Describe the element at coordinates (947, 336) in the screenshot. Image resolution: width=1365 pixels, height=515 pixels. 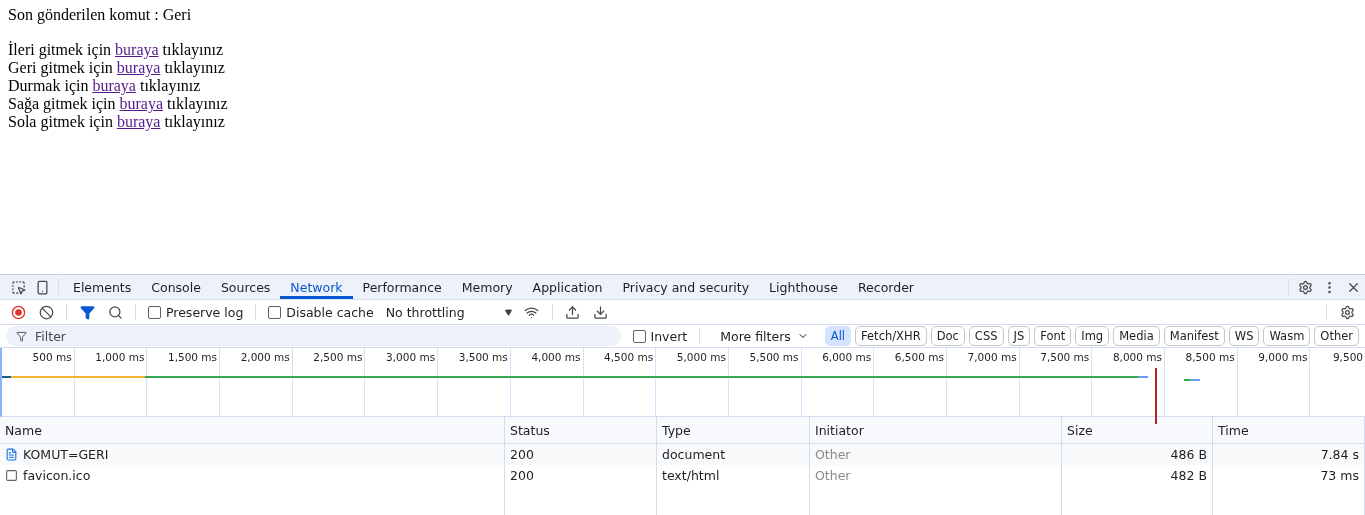
I see `type-filter-chip: Doc` at that location.